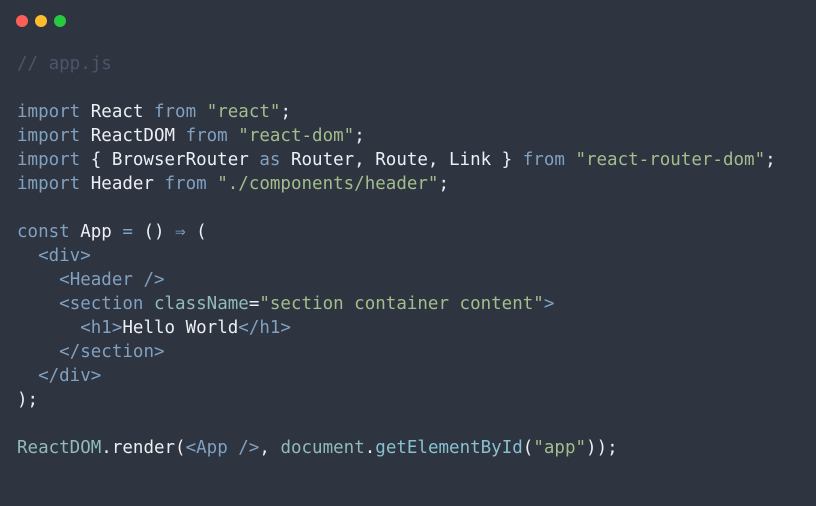 This screenshot has width=816, height=506. I want to click on code-token-ident: Hello World, so click(180, 328).